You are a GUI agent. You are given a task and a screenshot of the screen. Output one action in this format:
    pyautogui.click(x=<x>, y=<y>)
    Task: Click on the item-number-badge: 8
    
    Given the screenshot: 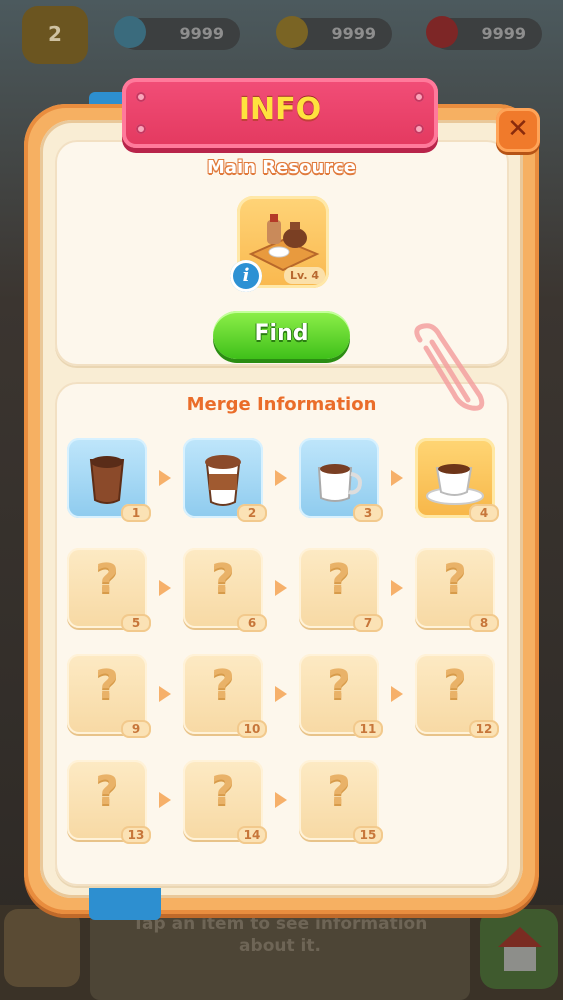 What is the action you would take?
    pyautogui.click(x=484, y=623)
    